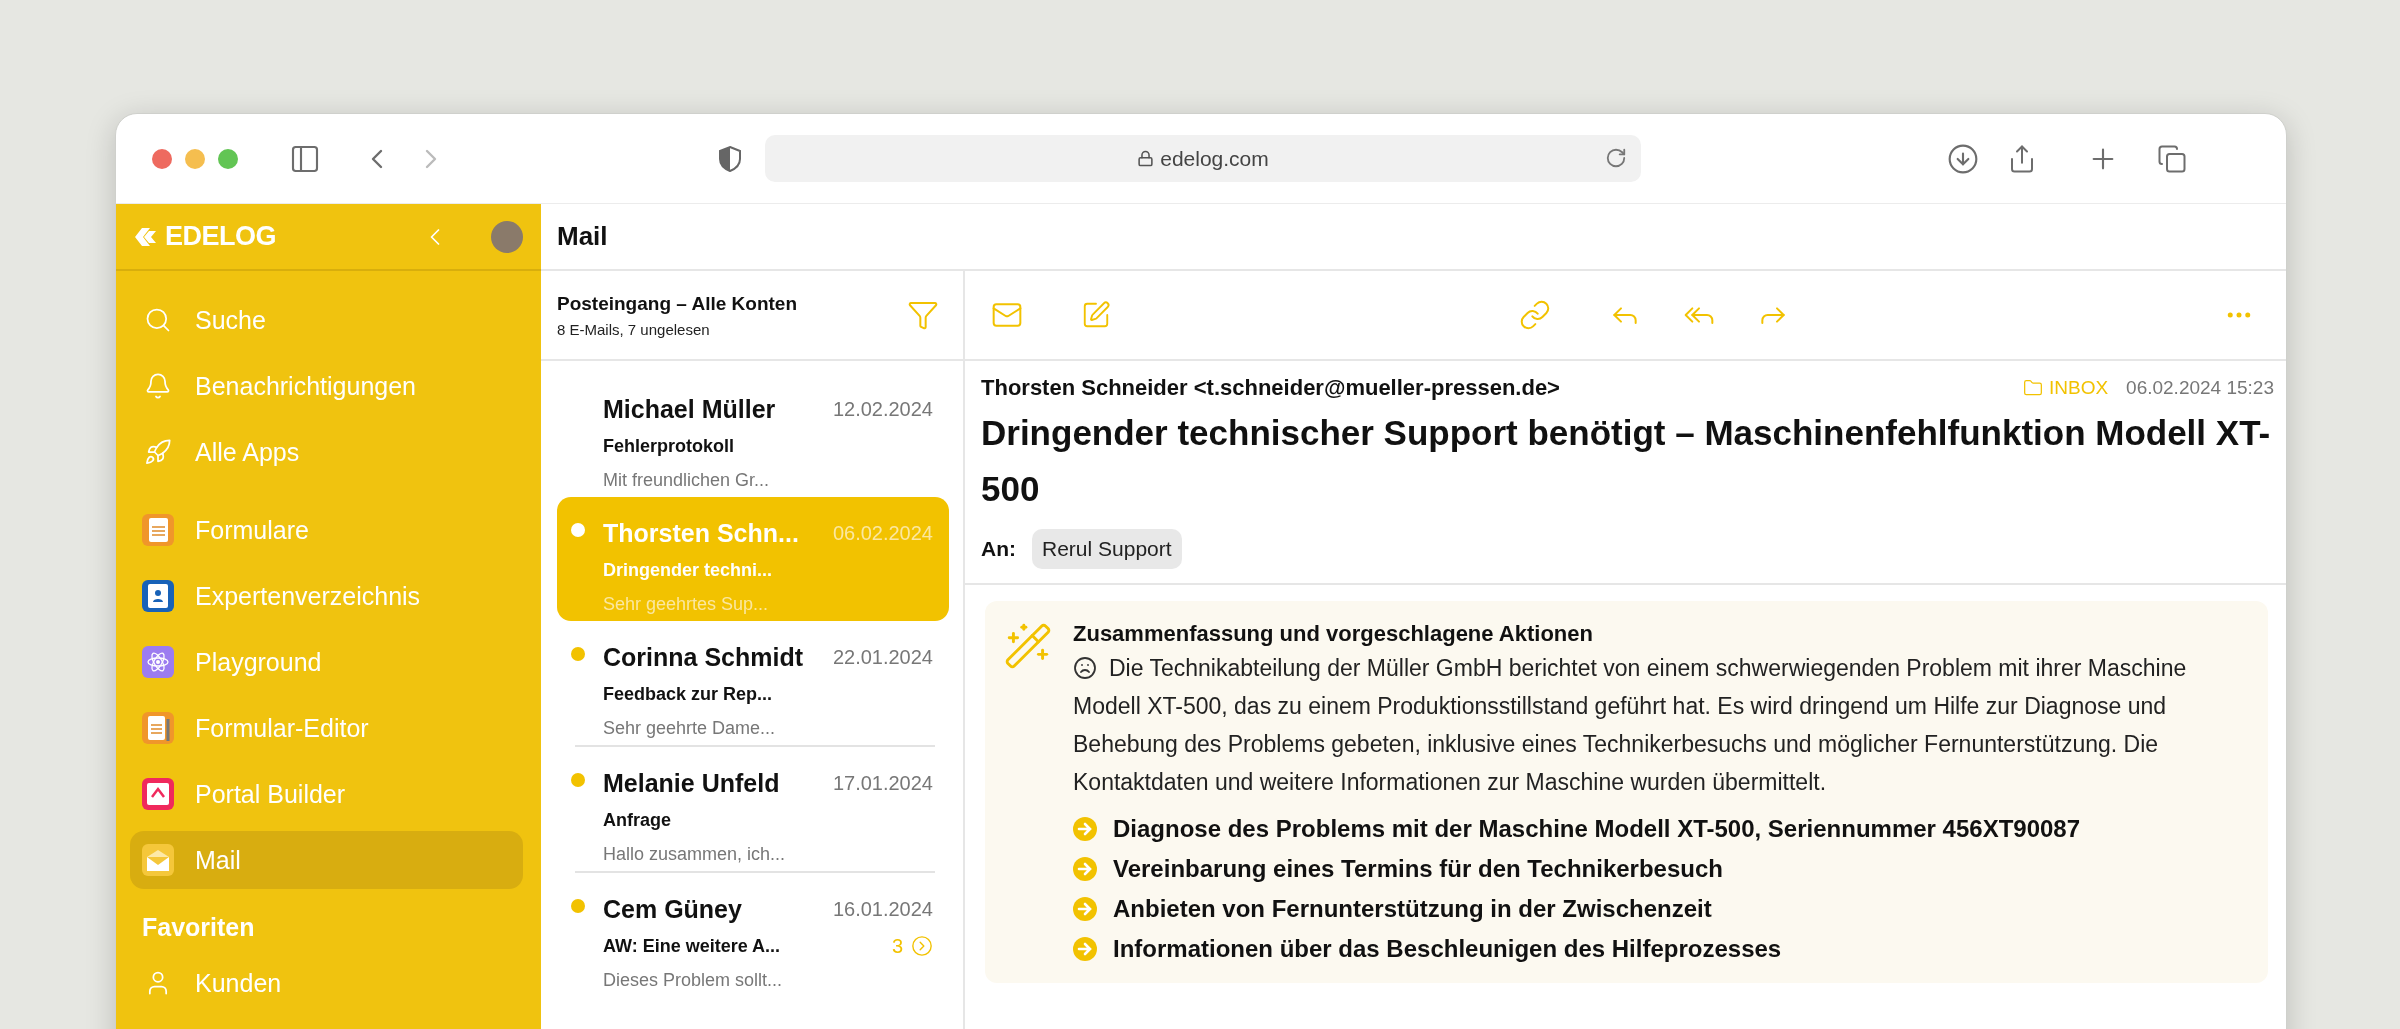 Image resolution: width=2400 pixels, height=1029 pixels. What do you see at coordinates (2172, 158) in the screenshot?
I see `tabs-overview-icon` at bounding box center [2172, 158].